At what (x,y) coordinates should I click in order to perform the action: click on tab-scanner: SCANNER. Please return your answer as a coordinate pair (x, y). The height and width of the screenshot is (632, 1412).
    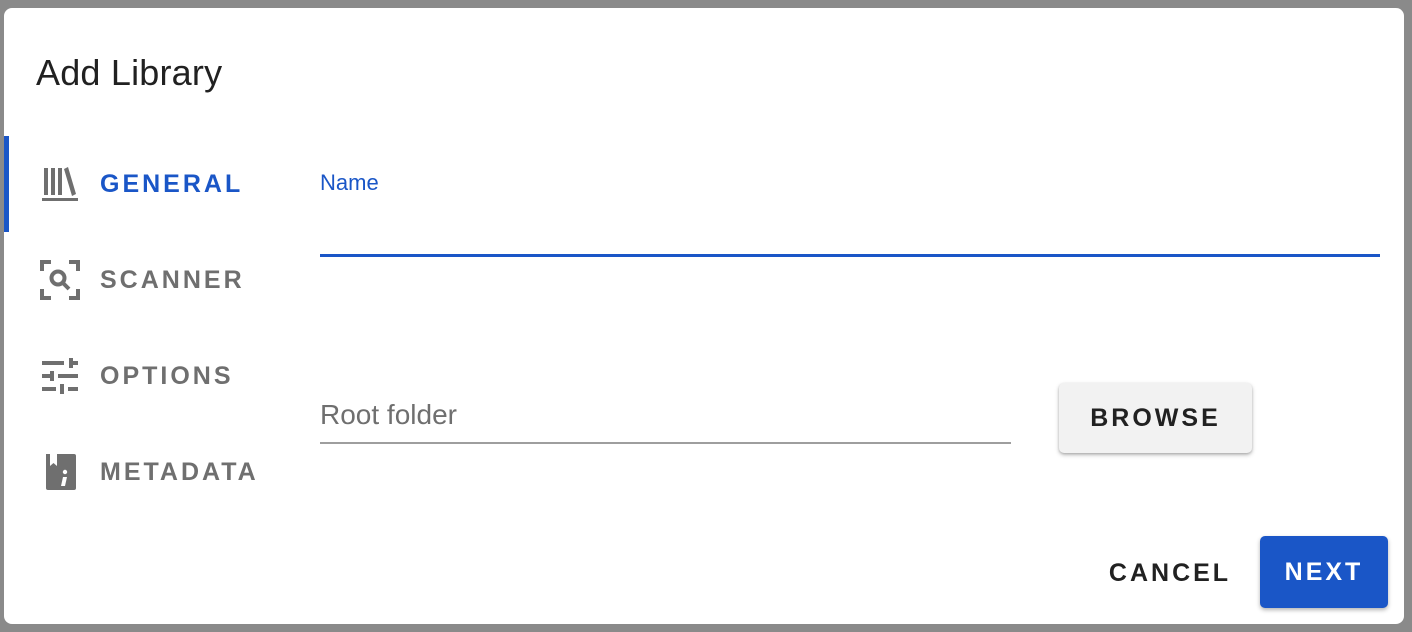
    Looking at the image, I should click on (149, 280).